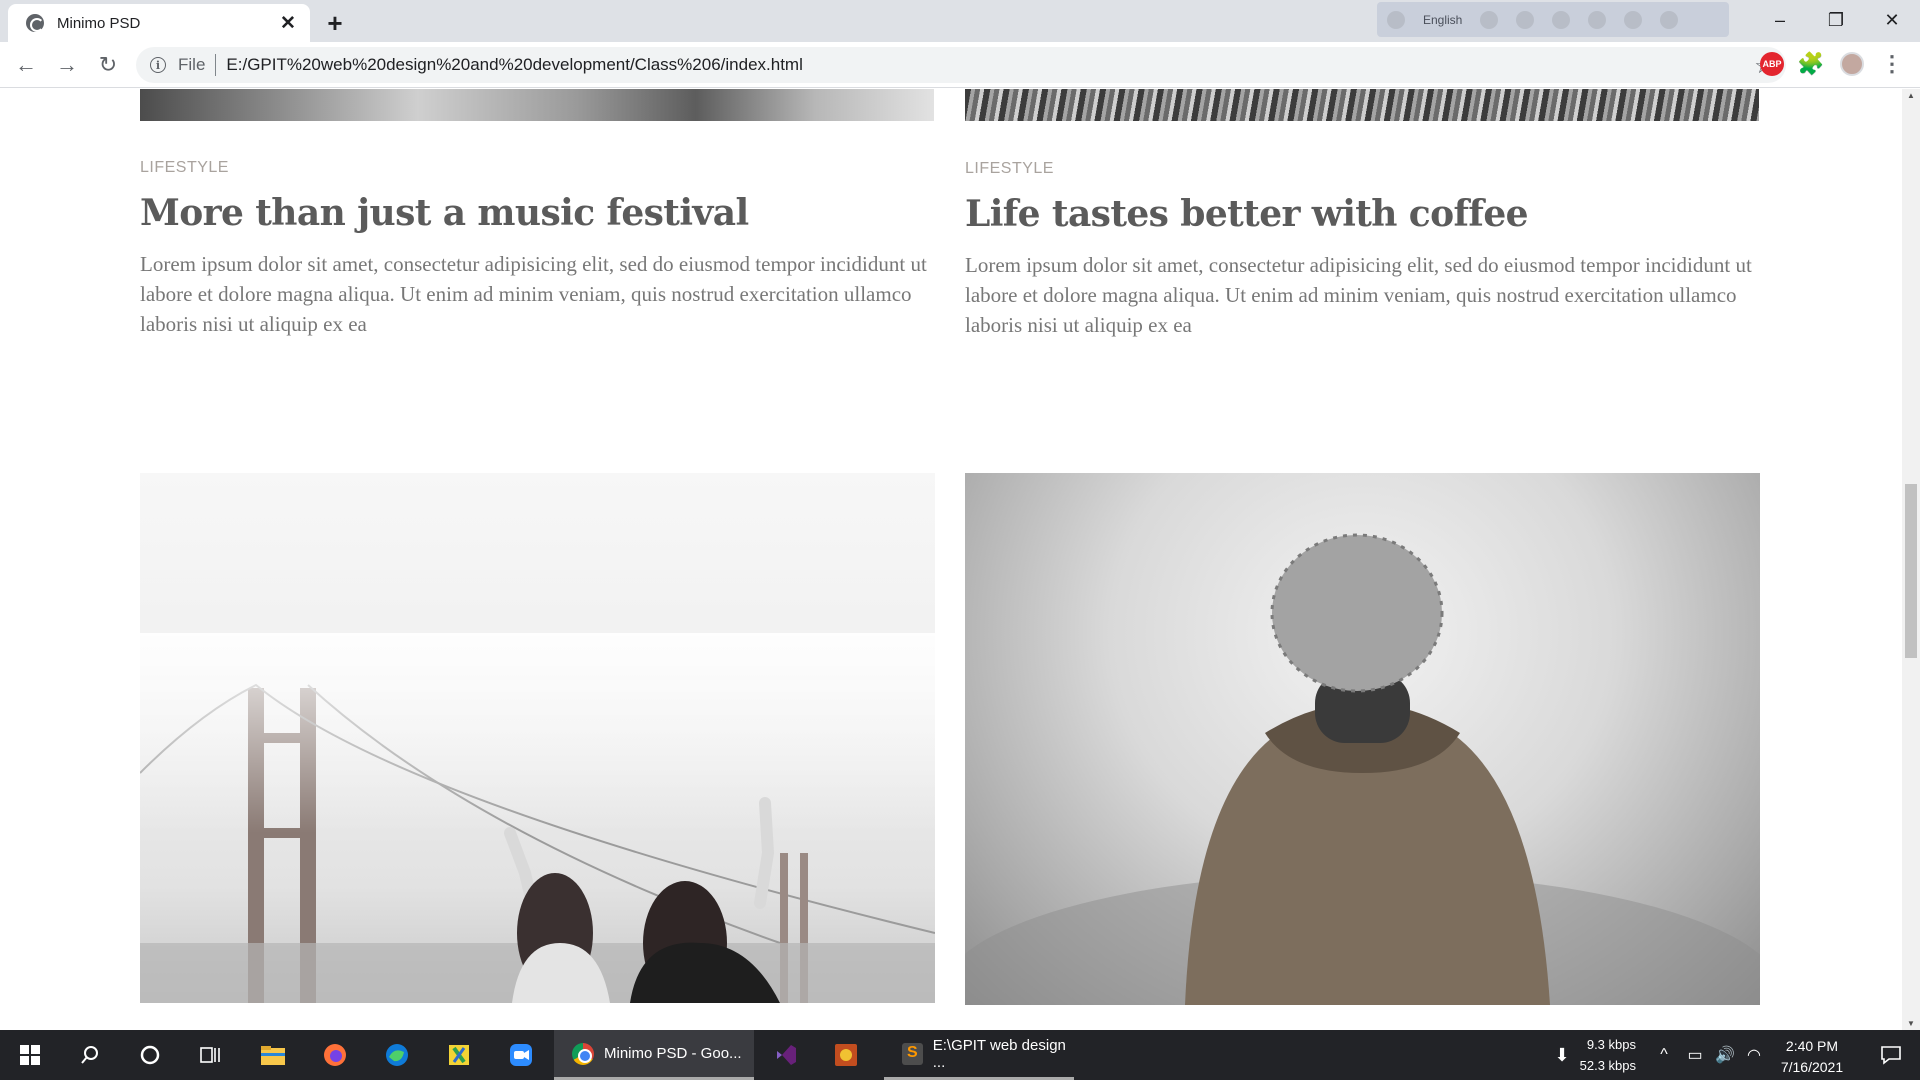 The width and height of the screenshot is (1920, 1080). I want to click on action-center-button, so click(1891, 1055).